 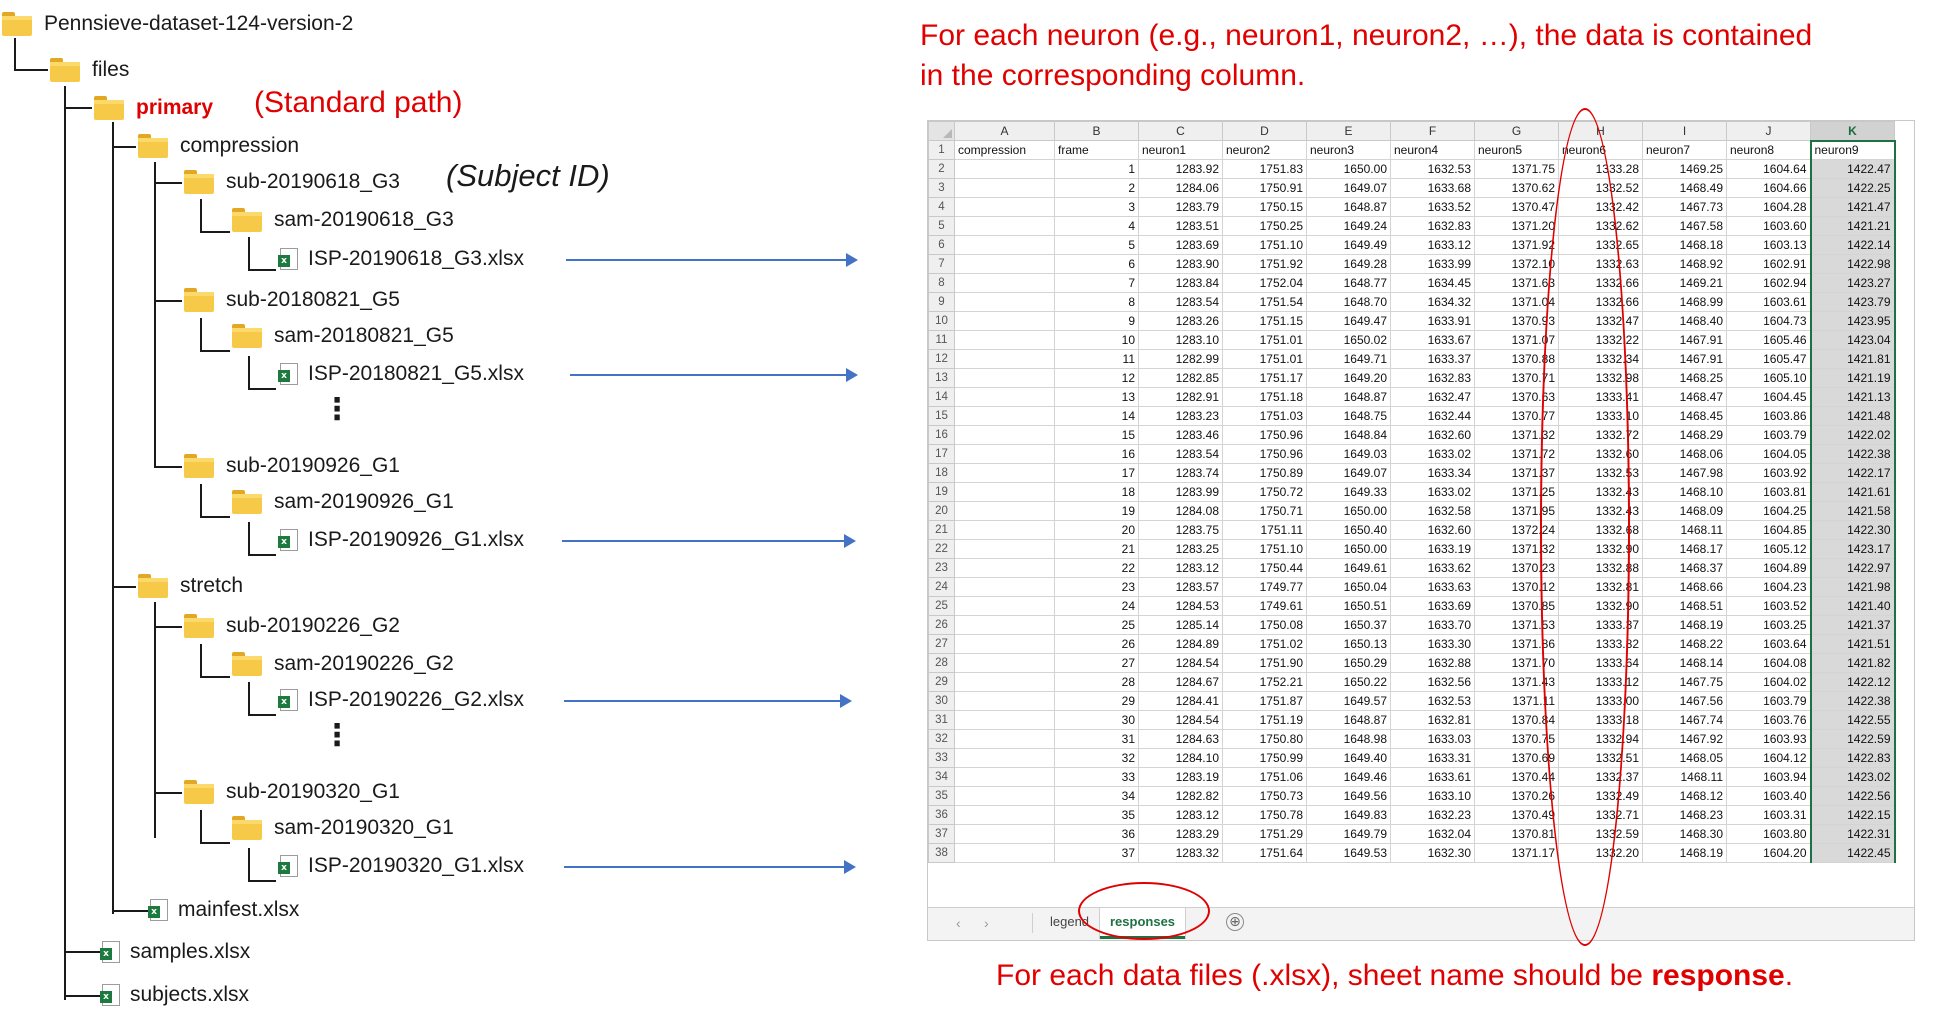 What do you see at coordinates (401, 259) in the screenshot?
I see `tree-node-file1: x ISP-20190618_G3.xlsx` at bounding box center [401, 259].